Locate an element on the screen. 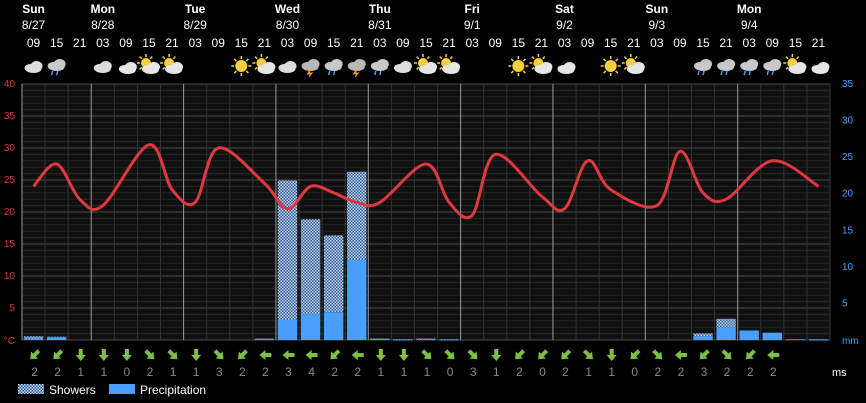 The height and width of the screenshot is (403, 866). sunny-icon is located at coordinates (518, 66).